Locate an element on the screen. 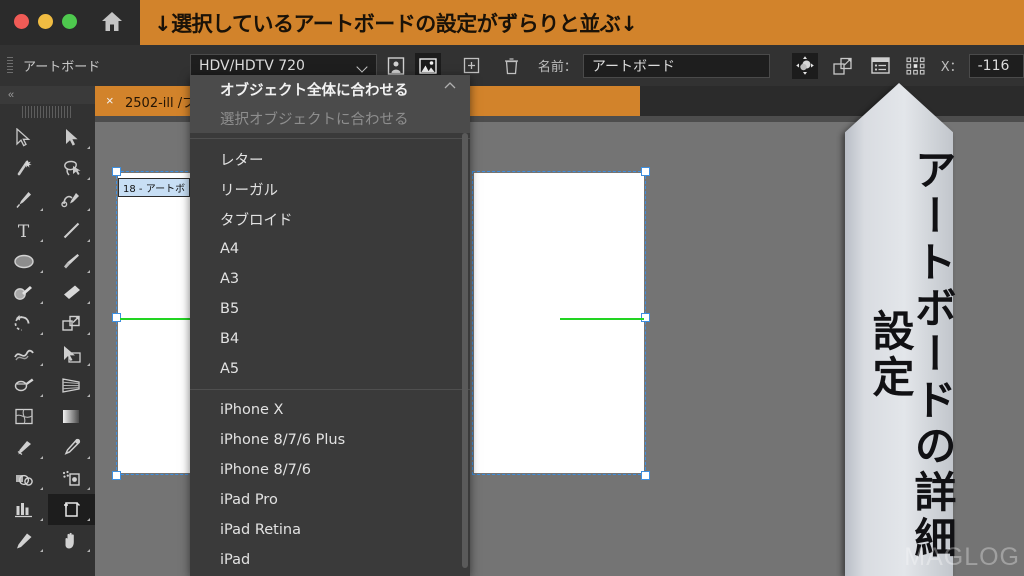 This screenshot has height=576, width=1024. move-artboard-button is located at coordinates (805, 65).